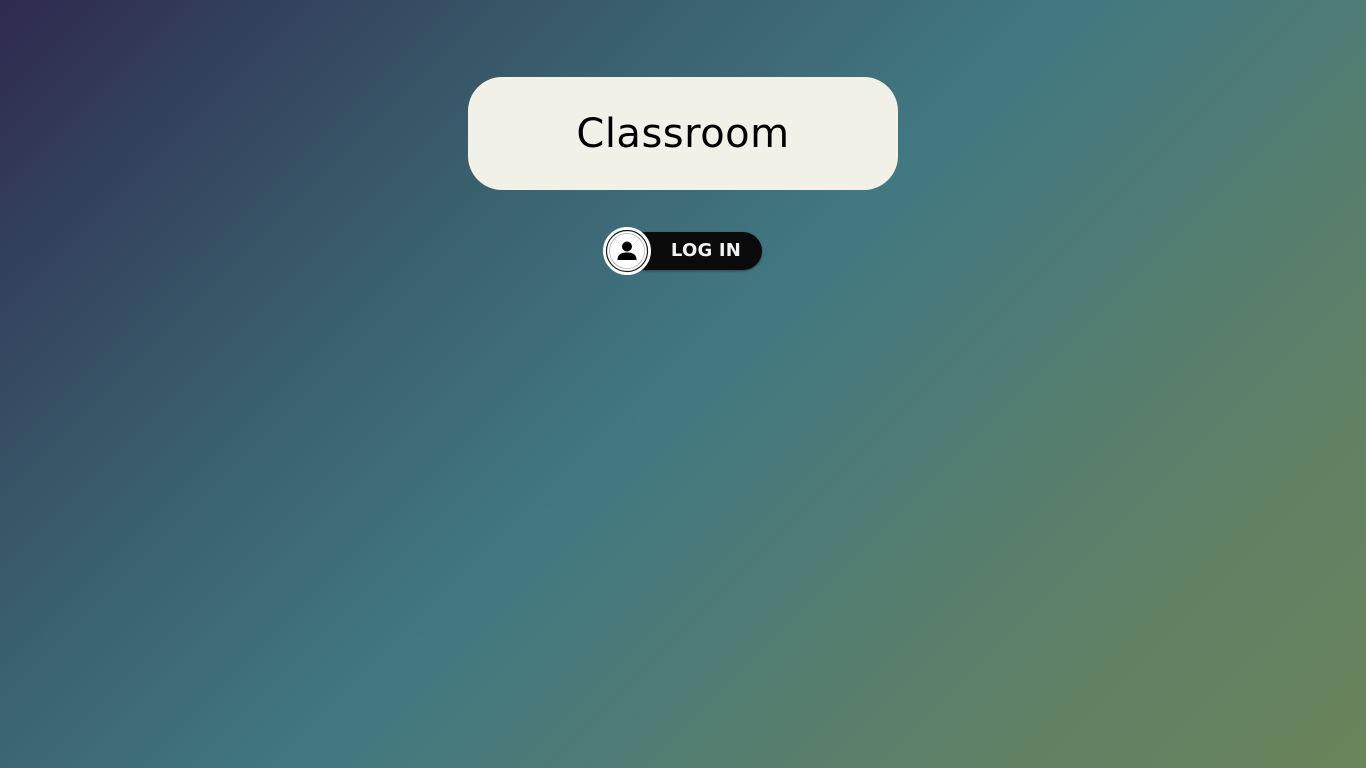 Image resolution: width=1366 pixels, height=768 pixels. I want to click on login-label: LOG IN, so click(706, 250).